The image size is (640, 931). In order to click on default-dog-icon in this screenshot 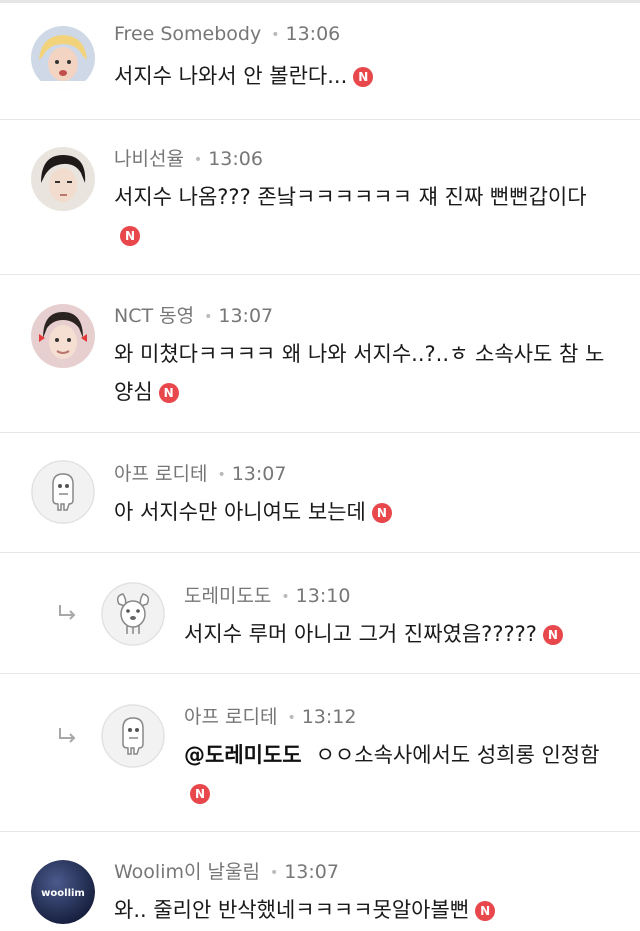, I will do `click(133, 614)`.